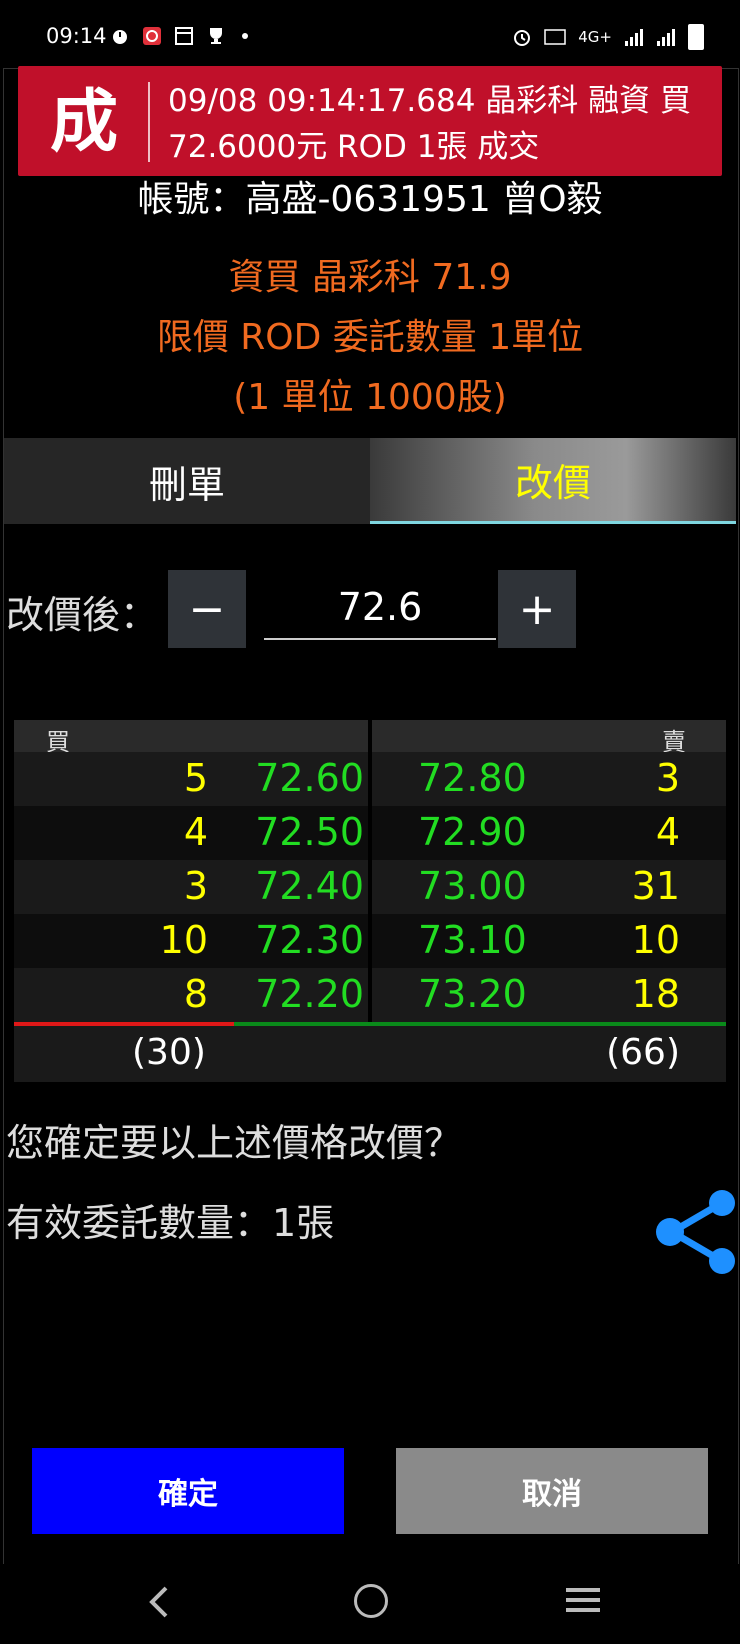  I want to click on increase-price-button: +, so click(537, 609).